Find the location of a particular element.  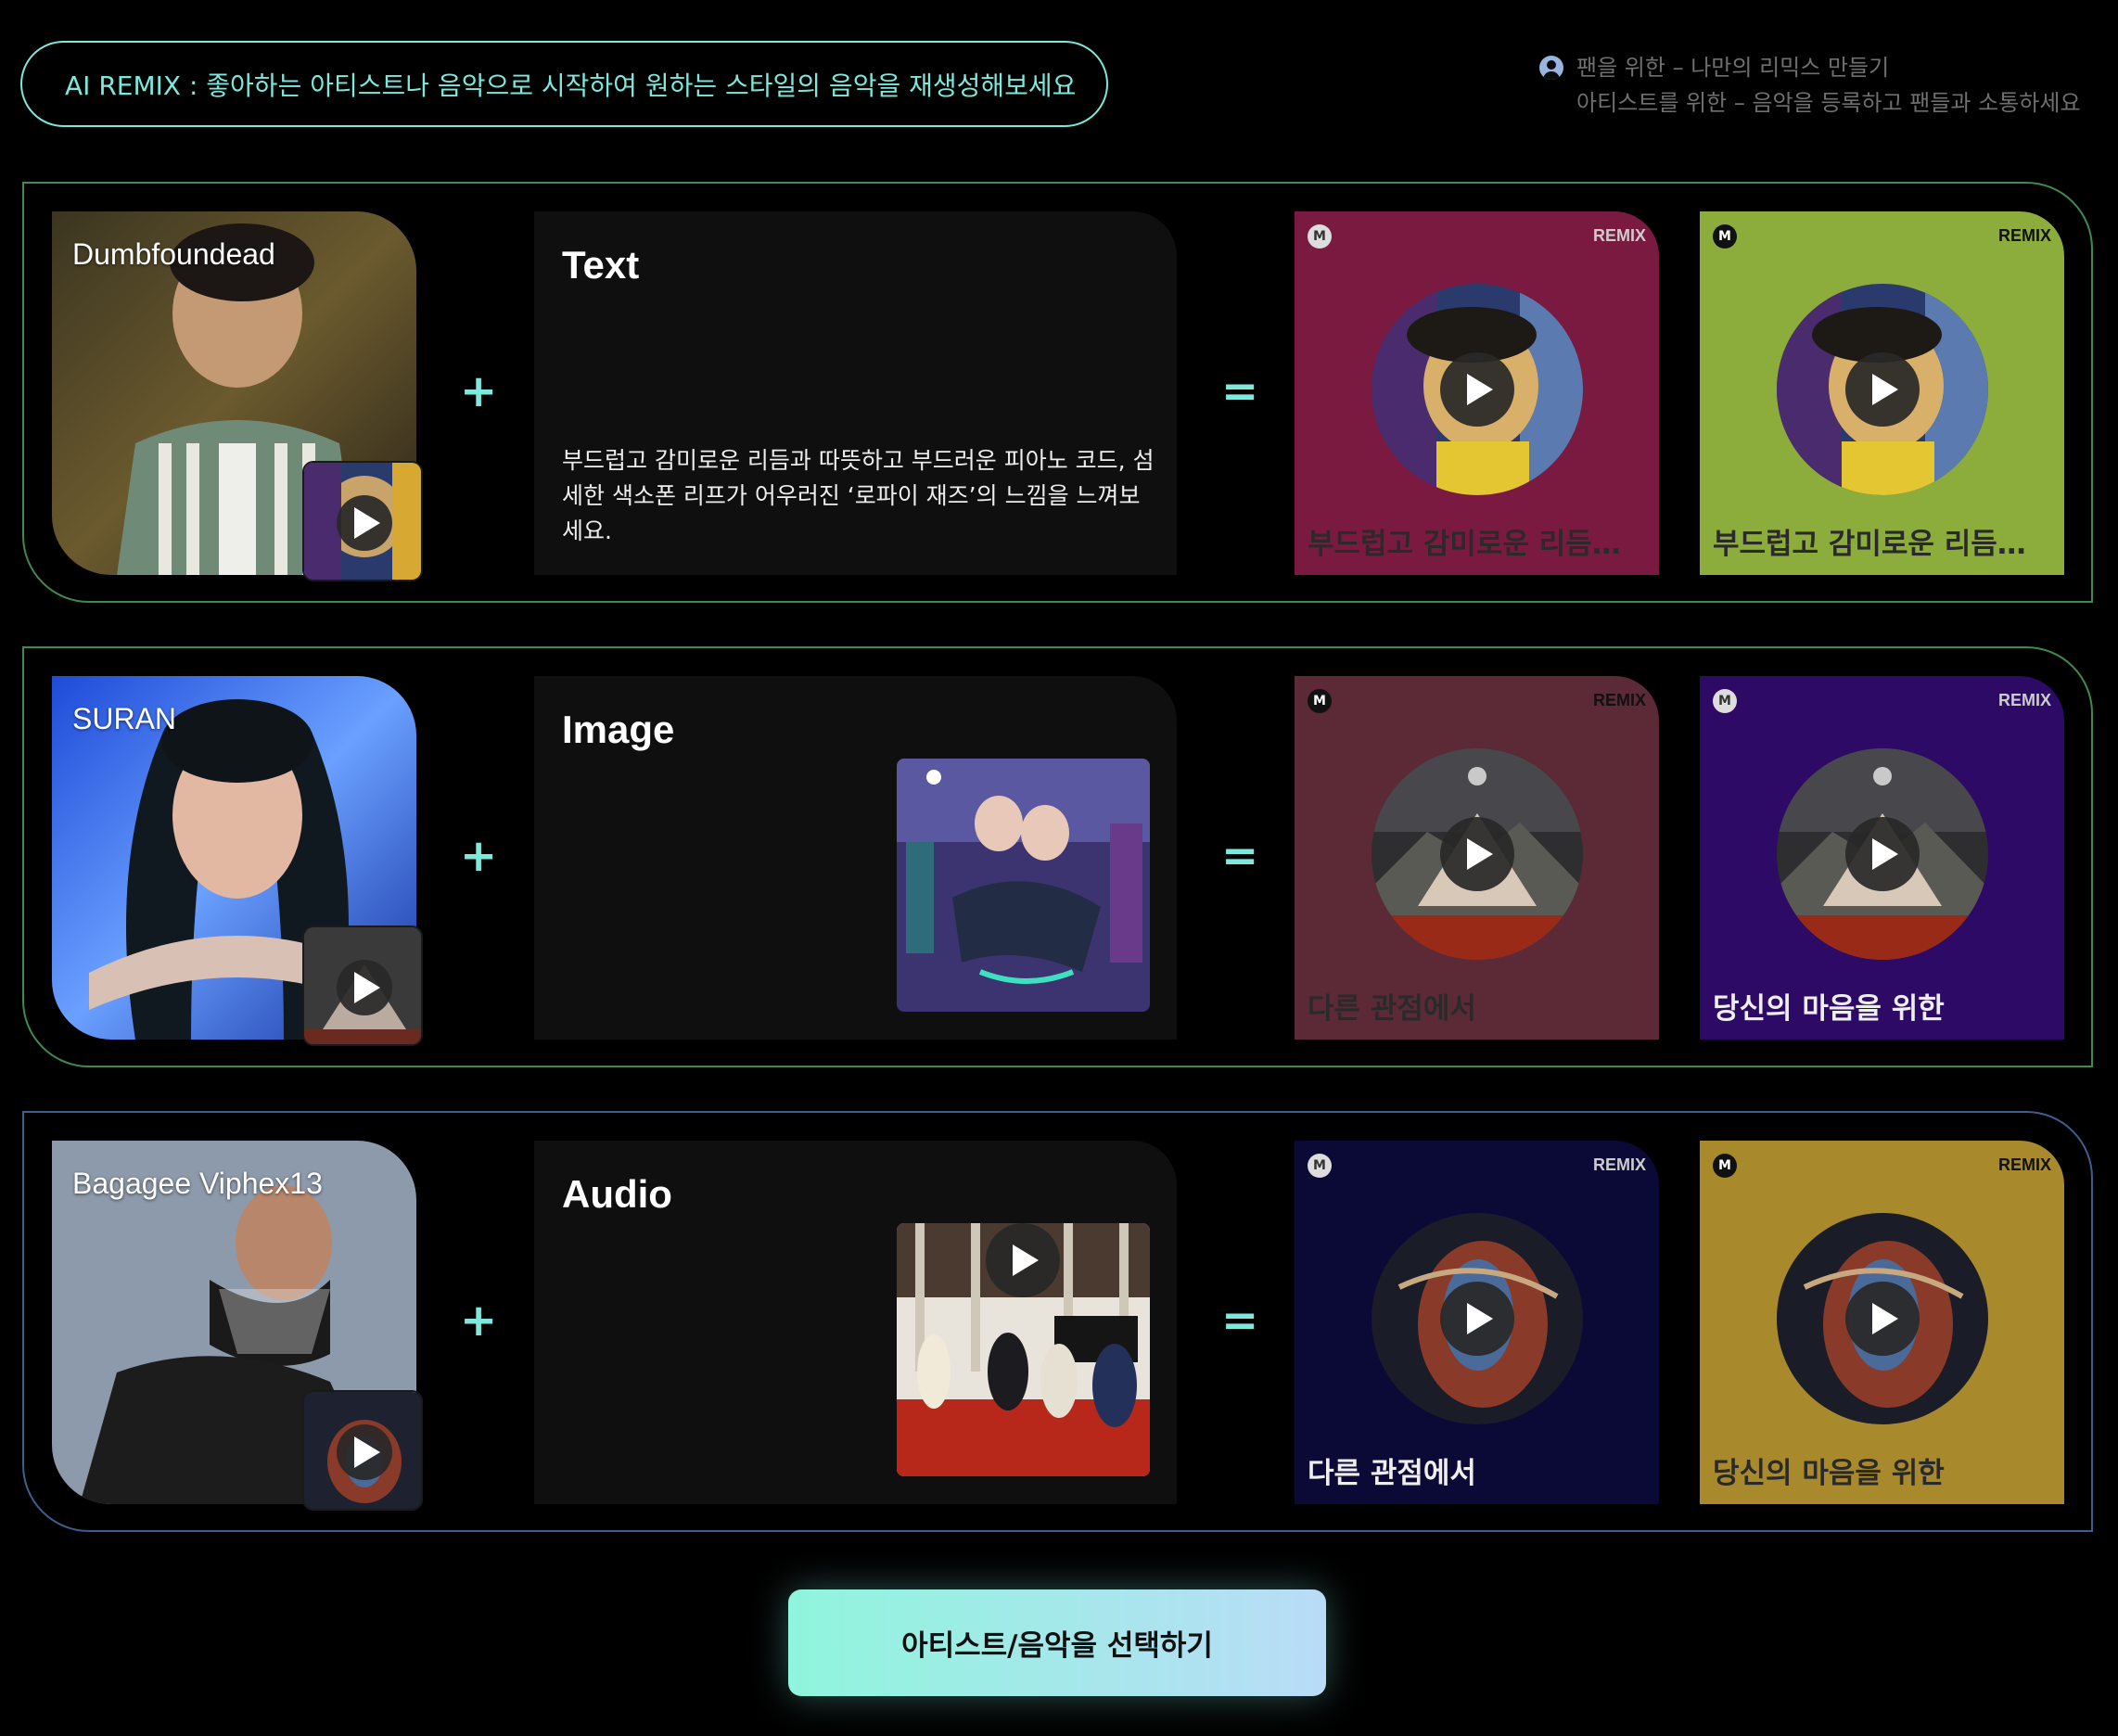

input-type-label: Text is located at coordinates (601, 265).